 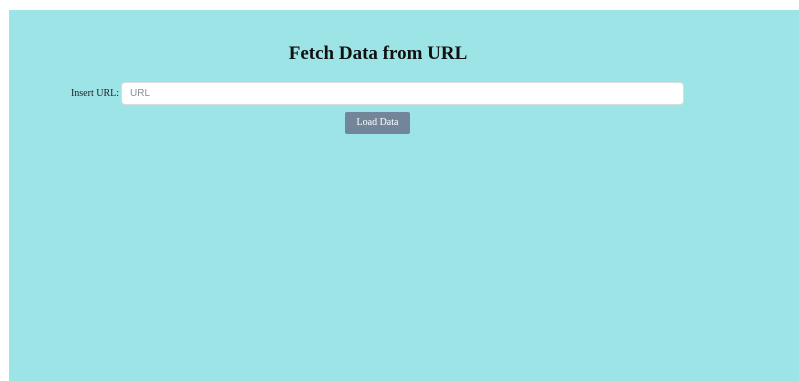 What do you see at coordinates (378, 53) in the screenshot?
I see `page-title: Fetch Data from URL` at bounding box center [378, 53].